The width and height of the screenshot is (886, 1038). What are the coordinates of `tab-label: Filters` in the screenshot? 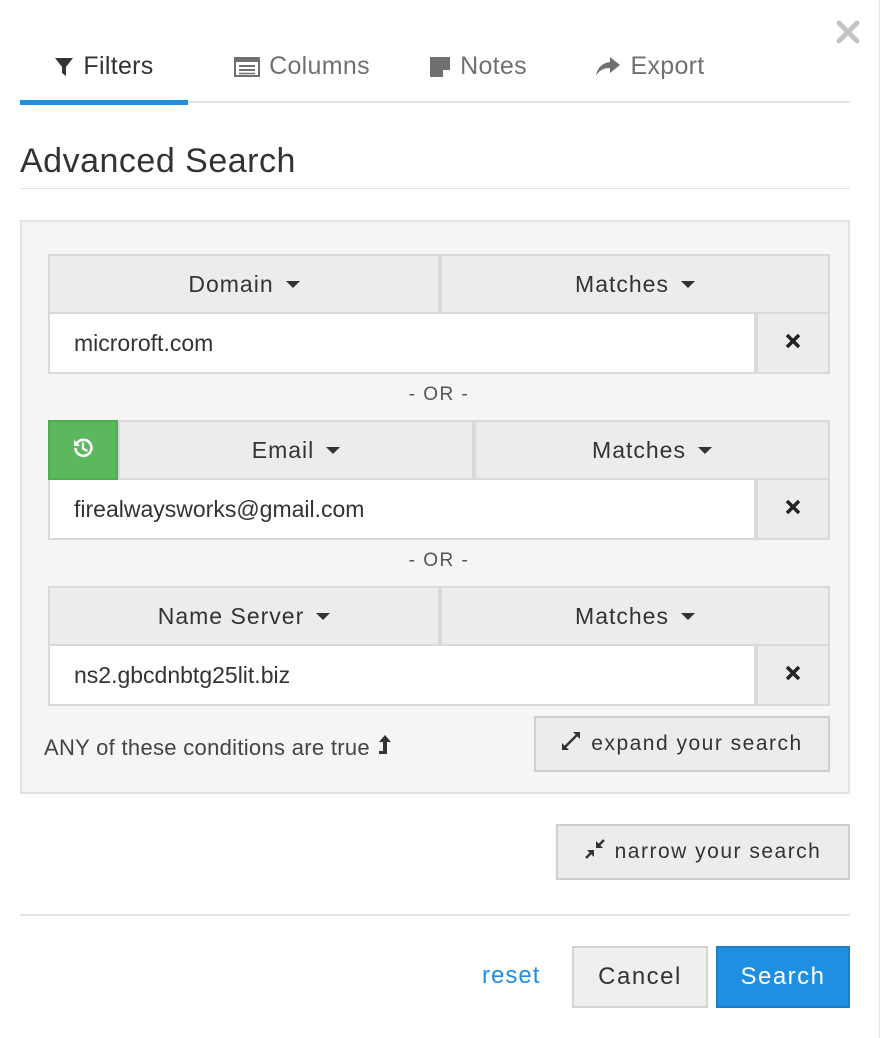 It's located at (118, 66).